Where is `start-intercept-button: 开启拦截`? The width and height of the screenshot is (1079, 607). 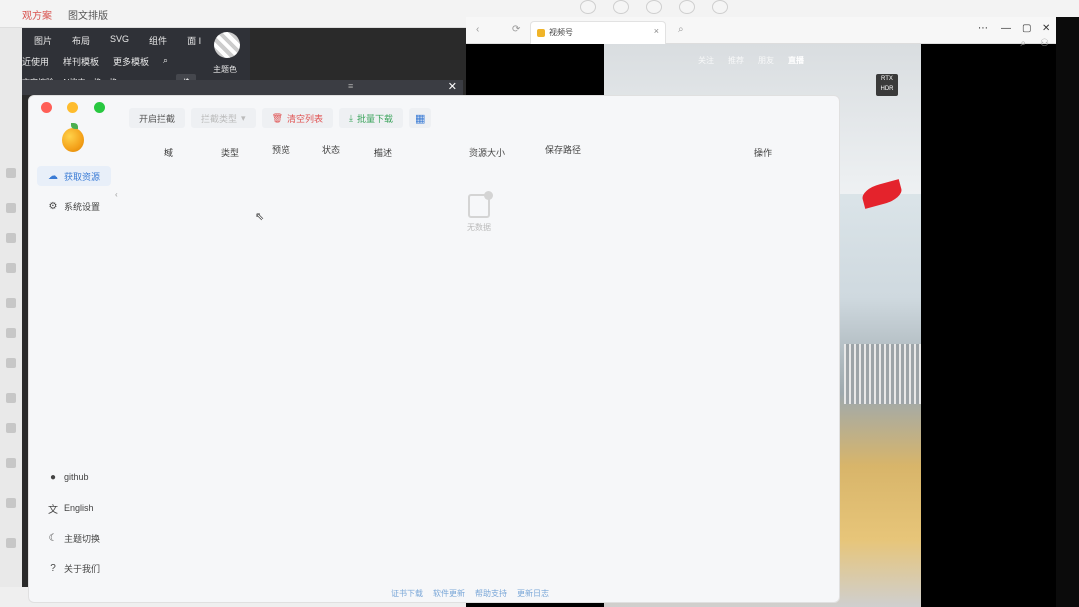 start-intercept-button: 开启拦截 is located at coordinates (157, 118).